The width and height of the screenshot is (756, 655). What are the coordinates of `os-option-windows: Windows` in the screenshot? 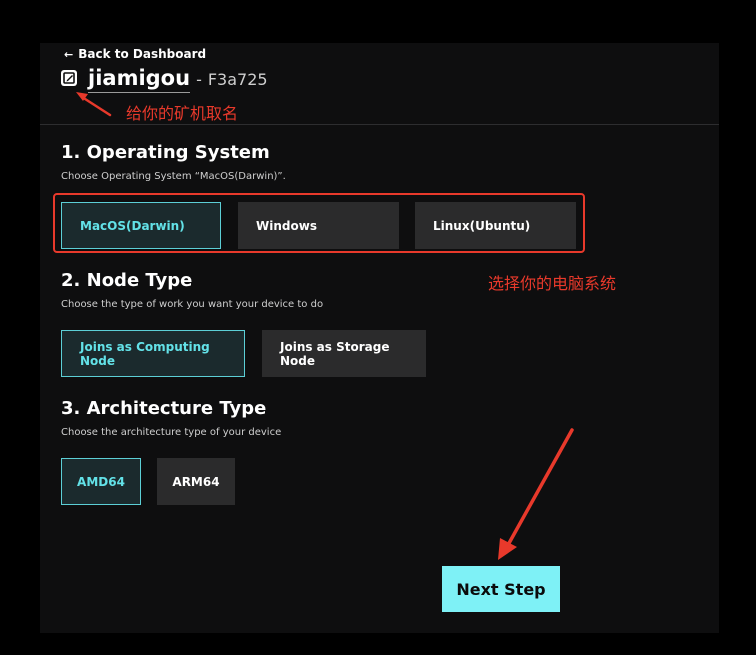 It's located at (318, 225).